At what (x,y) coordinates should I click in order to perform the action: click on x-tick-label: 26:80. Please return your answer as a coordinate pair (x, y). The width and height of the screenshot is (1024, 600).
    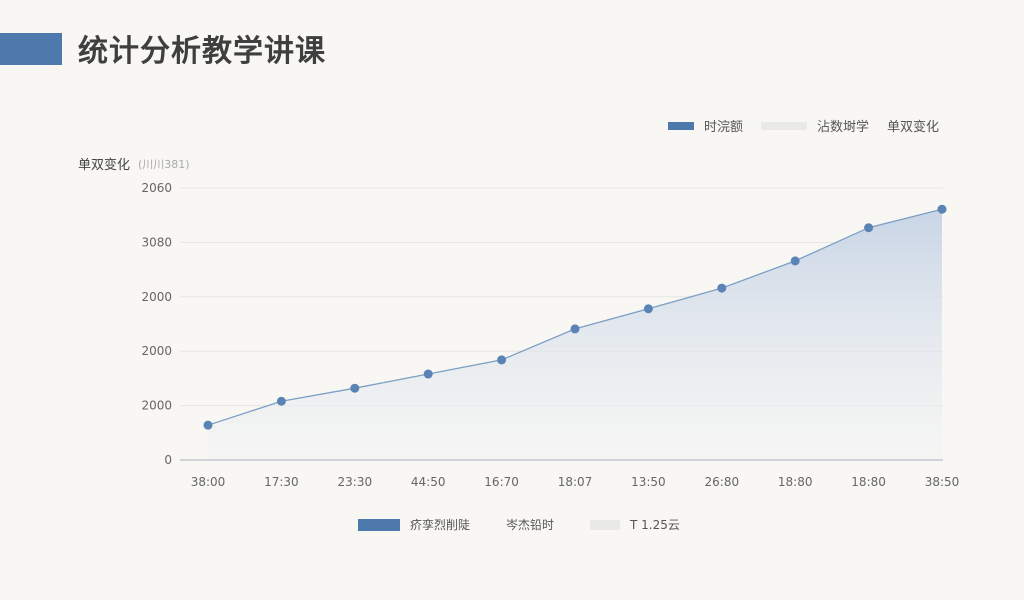
    Looking at the image, I should click on (722, 482).